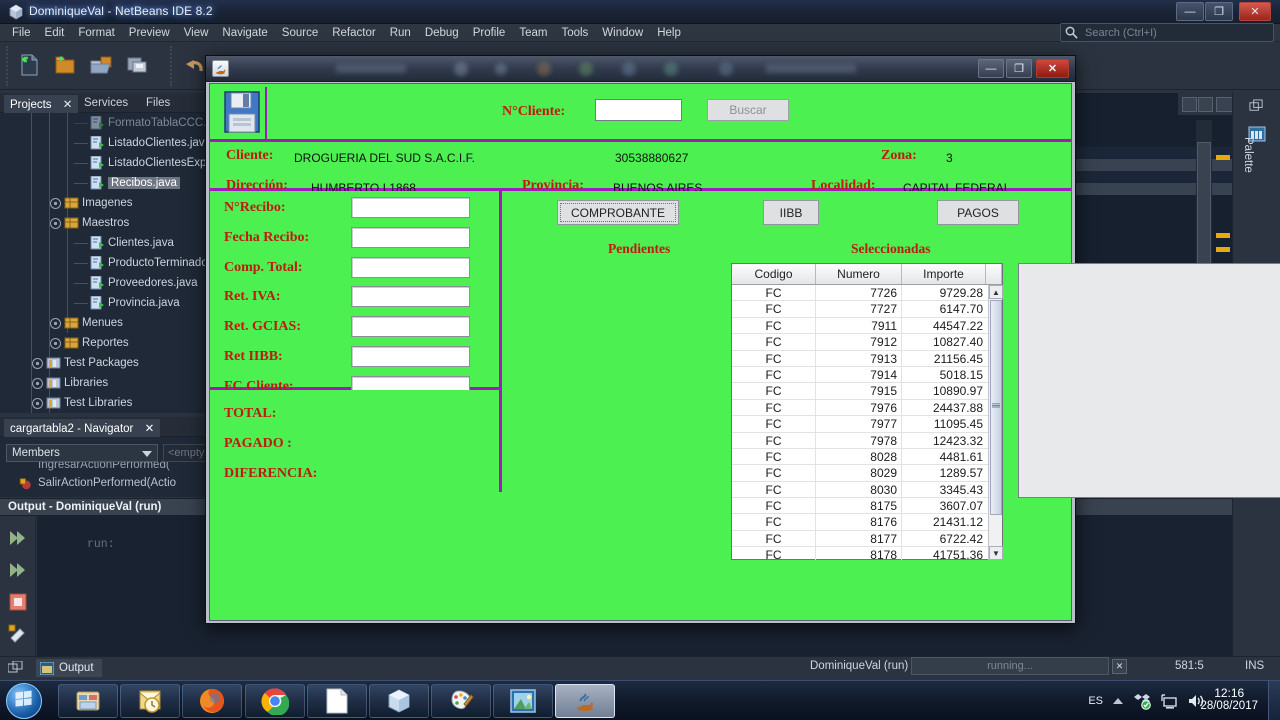  What do you see at coordinates (860, 473) in the screenshot?
I see `table-row: FC 8029 1289.57` at bounding box center [860, 473].